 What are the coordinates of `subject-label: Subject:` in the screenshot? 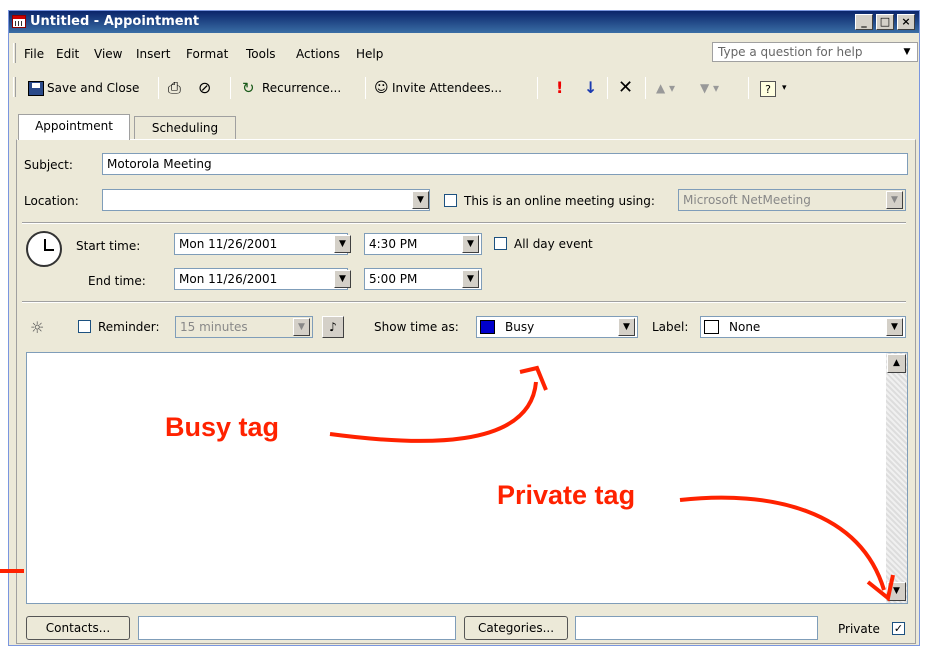 It's located at (48, 165).